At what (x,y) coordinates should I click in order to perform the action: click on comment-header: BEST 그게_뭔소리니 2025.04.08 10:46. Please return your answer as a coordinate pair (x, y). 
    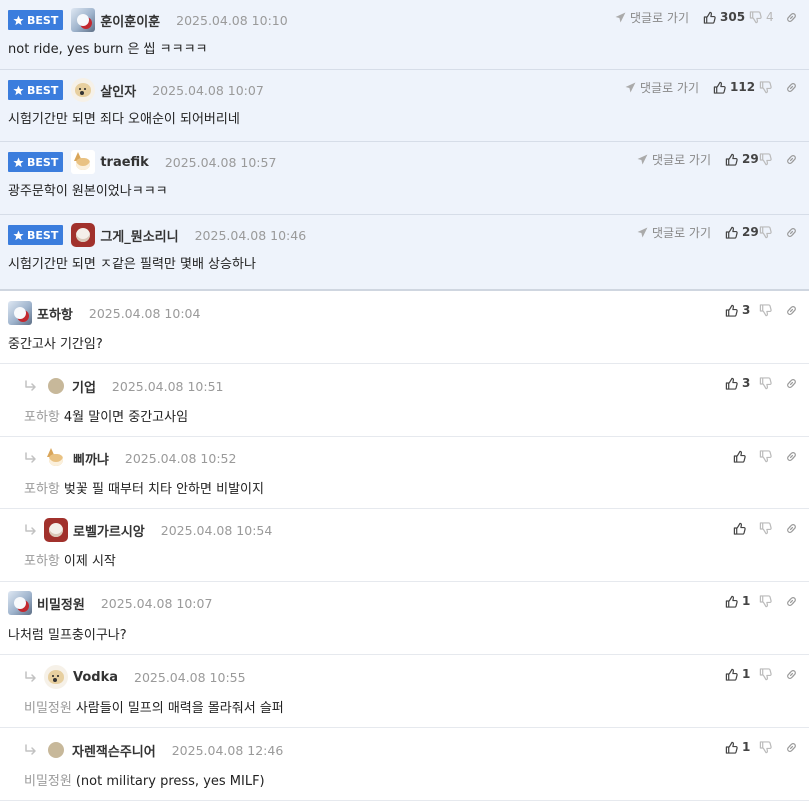
    Looking at the image, I should click on (157, 235).